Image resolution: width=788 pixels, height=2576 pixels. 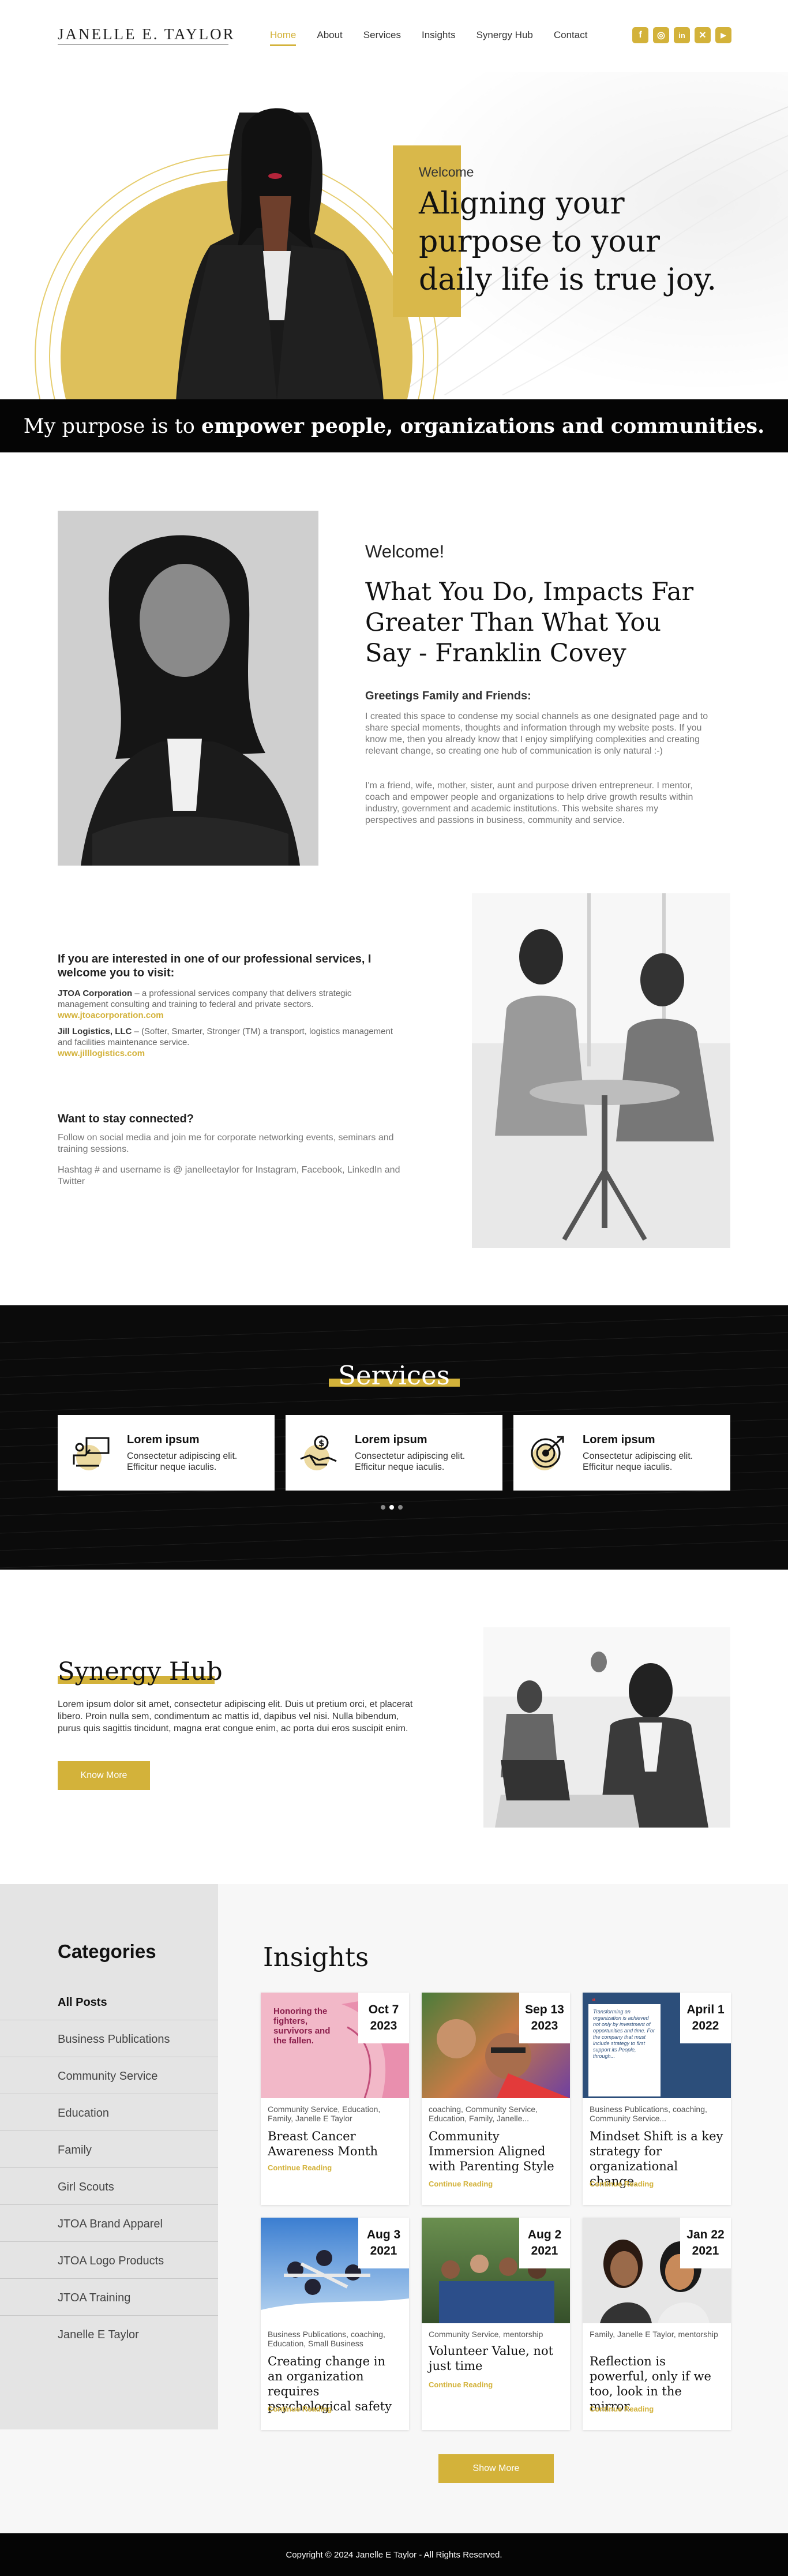 I want to click on post-date-day: Aug 2, so click(x=544, y=2234).